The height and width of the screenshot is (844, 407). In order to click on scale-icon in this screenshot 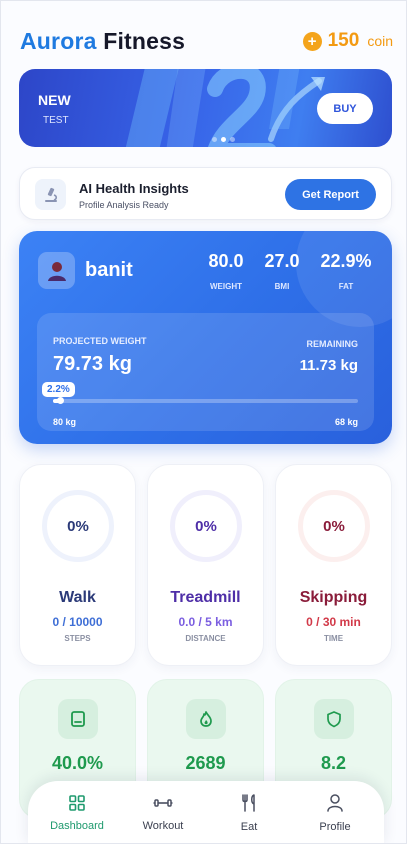, I will do `click(78, 719)`.